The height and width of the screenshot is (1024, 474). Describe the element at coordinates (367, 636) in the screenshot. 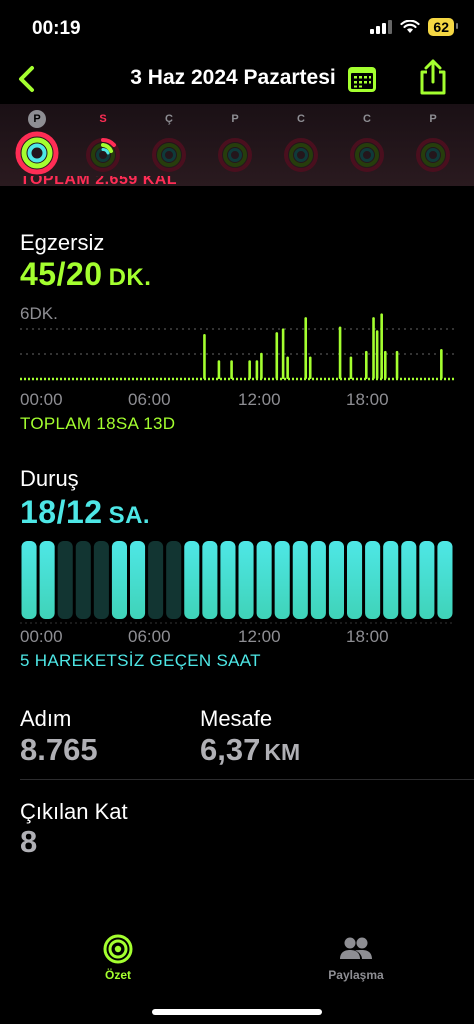

I see `stand-axis-3: 18:00` at that location.